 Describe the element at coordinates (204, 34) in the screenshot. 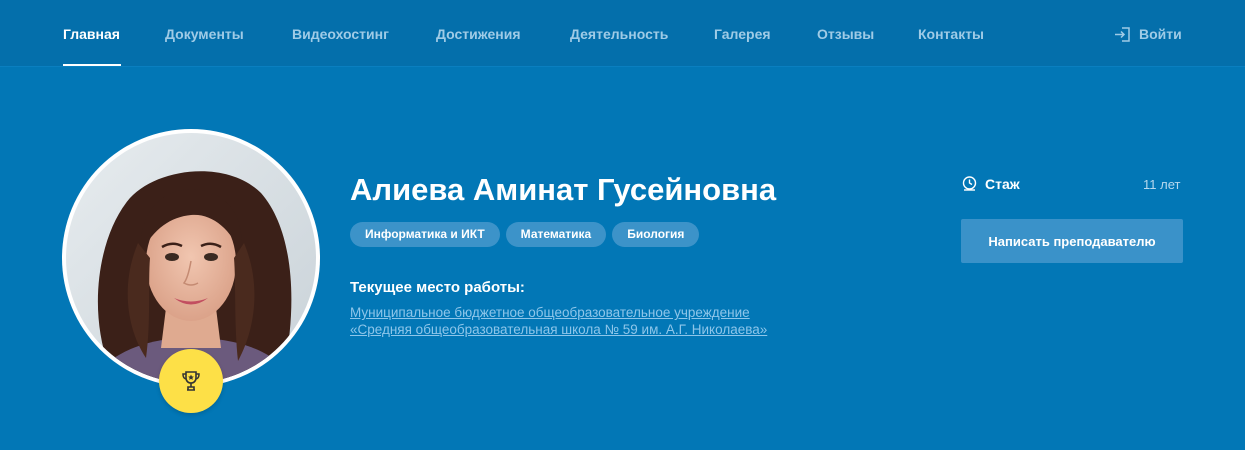

I see `nav-item-documents: Документы` at that location.